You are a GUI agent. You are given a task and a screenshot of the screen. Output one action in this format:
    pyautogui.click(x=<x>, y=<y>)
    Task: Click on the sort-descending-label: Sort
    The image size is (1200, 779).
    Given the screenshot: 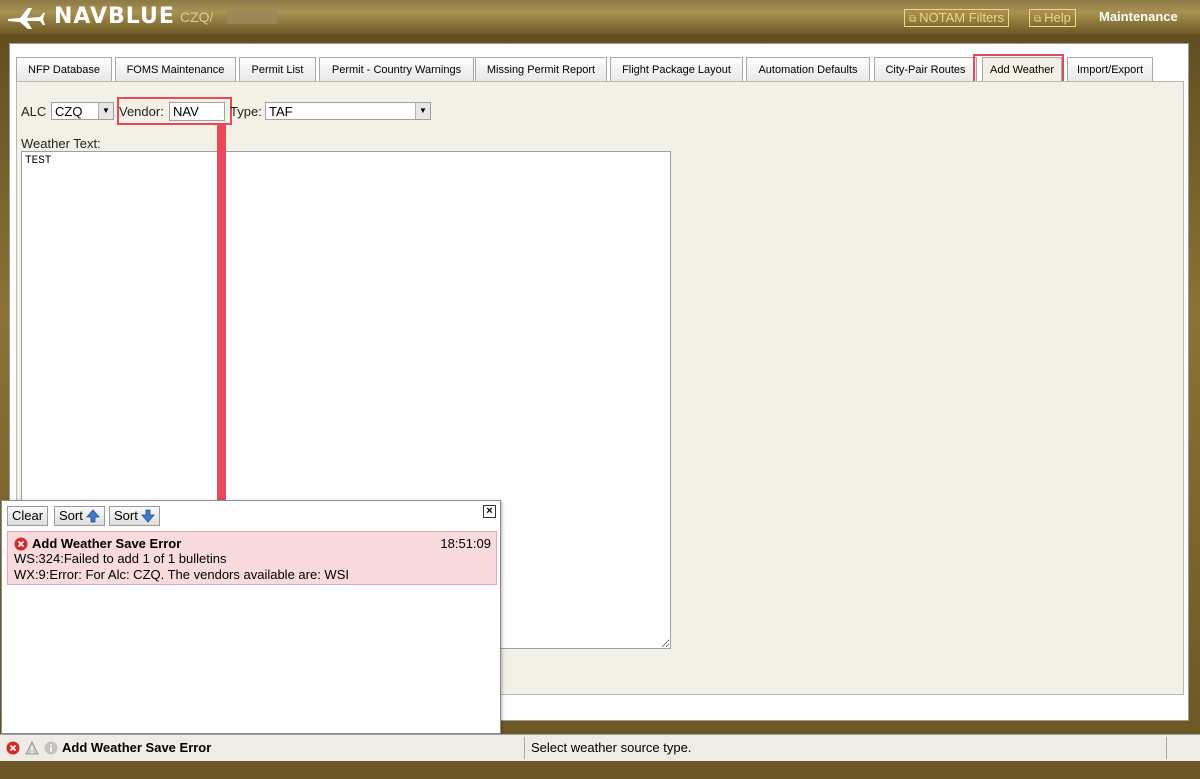 What is the action you would take?
    pyautogui.click(x=126, y=515)
    